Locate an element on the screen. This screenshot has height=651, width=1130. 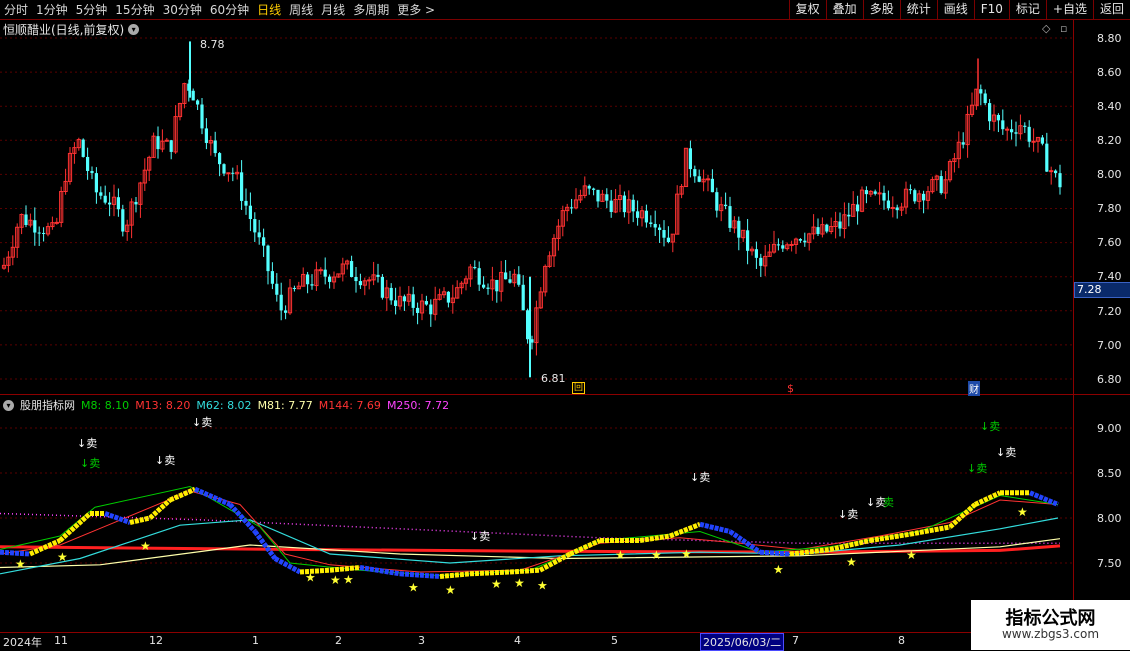
date-label: 3 is located at coordinates (421, 640).